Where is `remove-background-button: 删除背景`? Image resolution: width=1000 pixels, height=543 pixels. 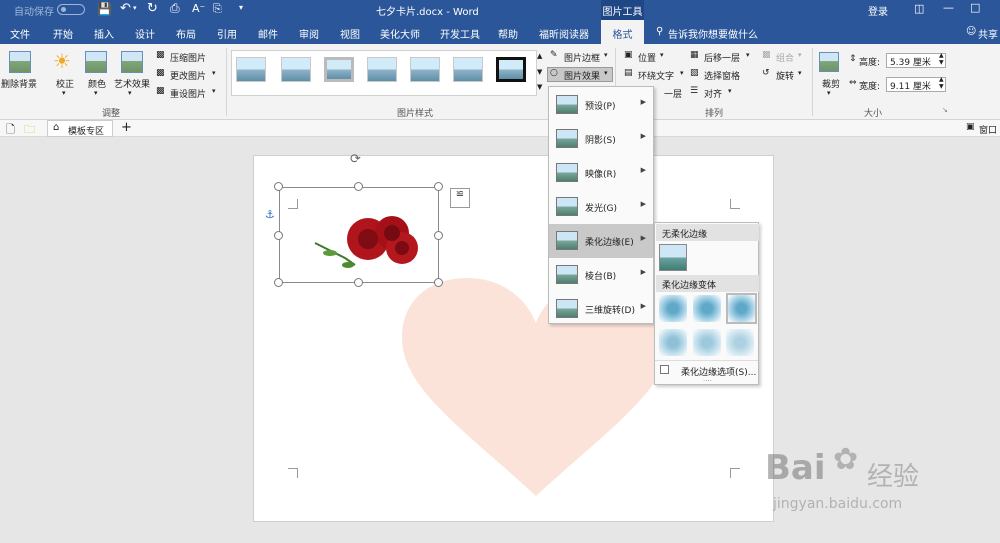 remove-background-button: 删除背景 is located at coordinates (19, 83).